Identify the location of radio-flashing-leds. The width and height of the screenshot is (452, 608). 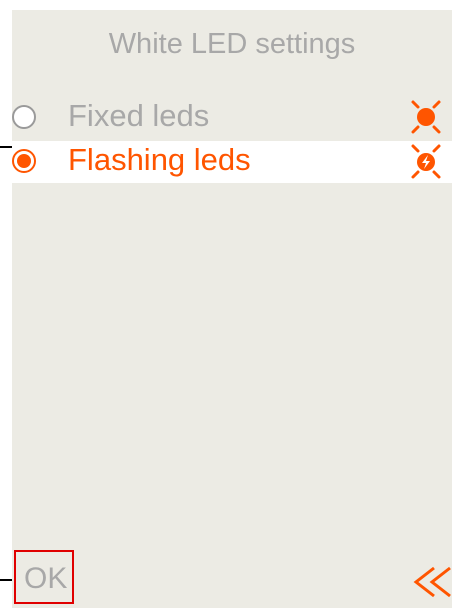
(24, 161).